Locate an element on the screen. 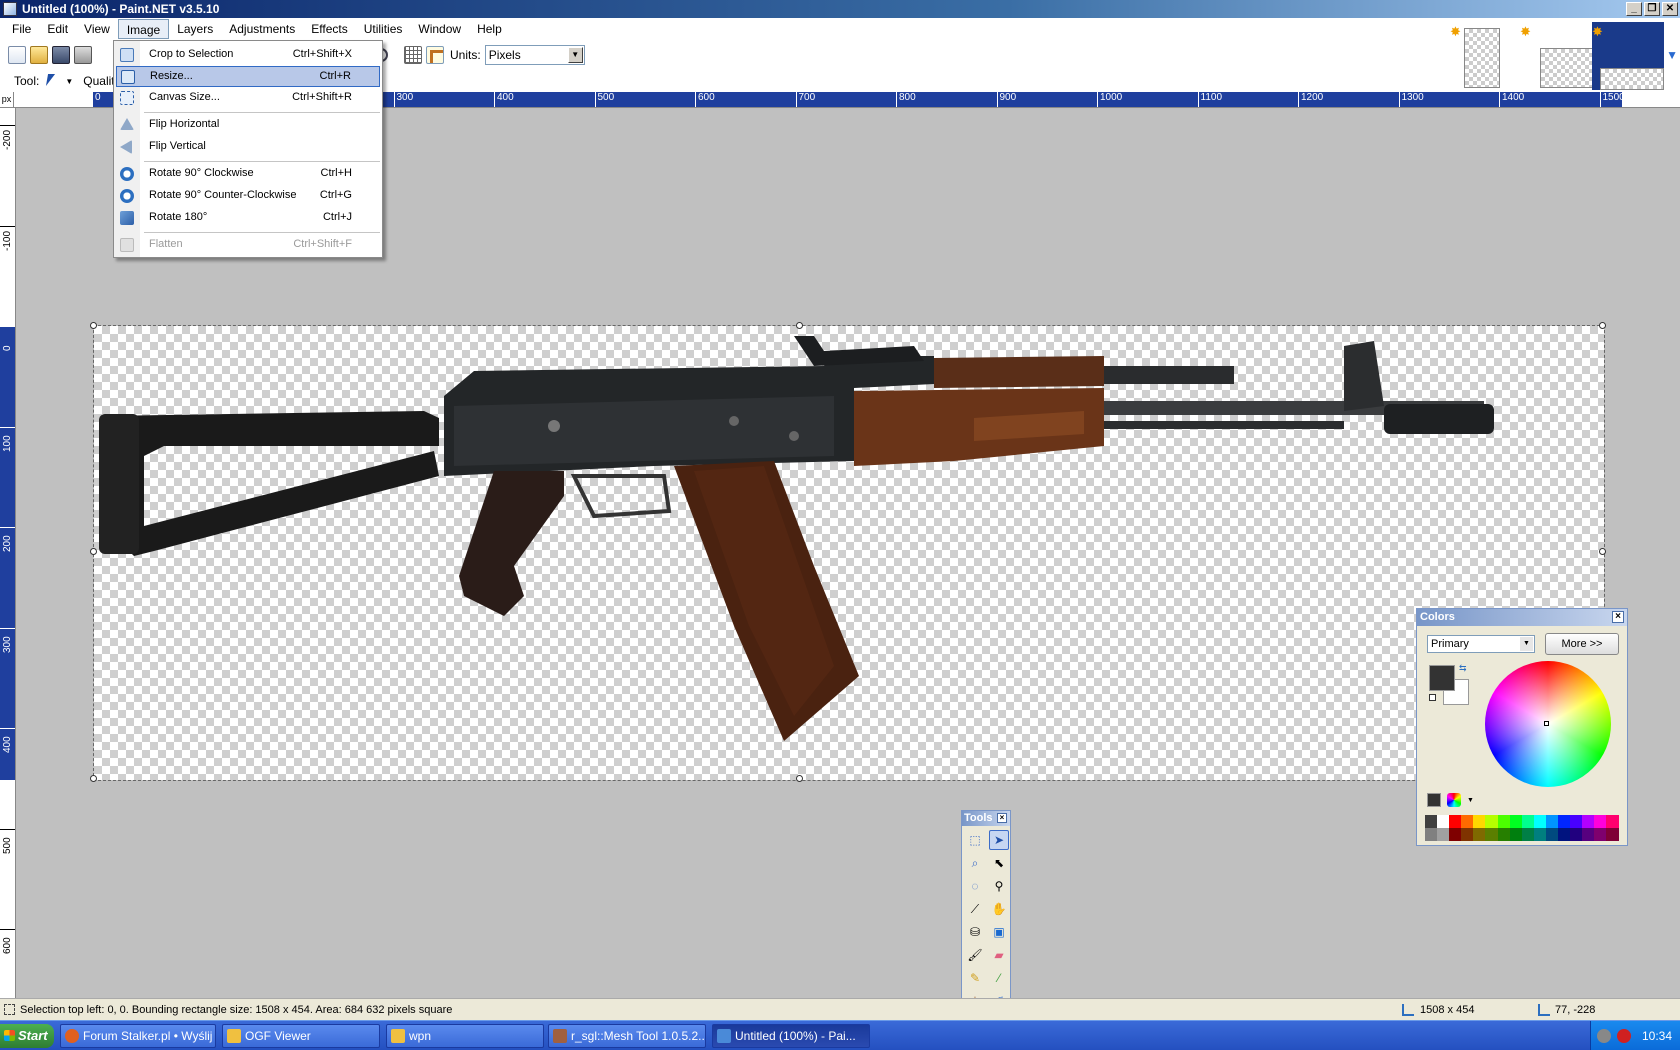 The width and height of the screenshot is (1680, 1050). open-file-icon is located at coordinates (39, 55).